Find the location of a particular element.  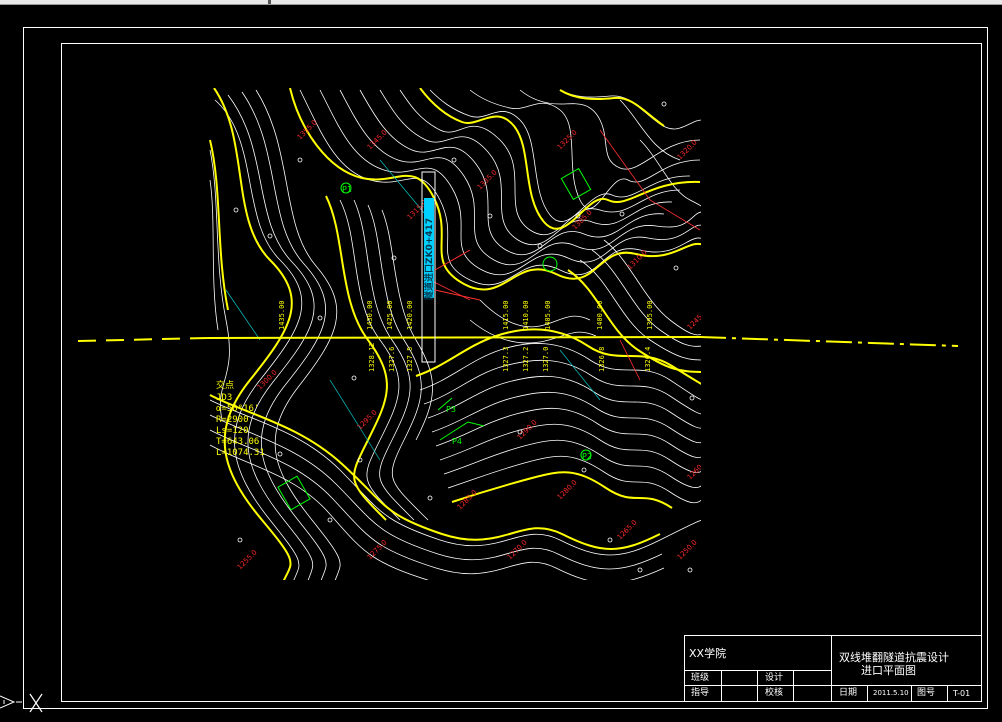

tb-design-label: 设计 is located at coordinates (774, 678).